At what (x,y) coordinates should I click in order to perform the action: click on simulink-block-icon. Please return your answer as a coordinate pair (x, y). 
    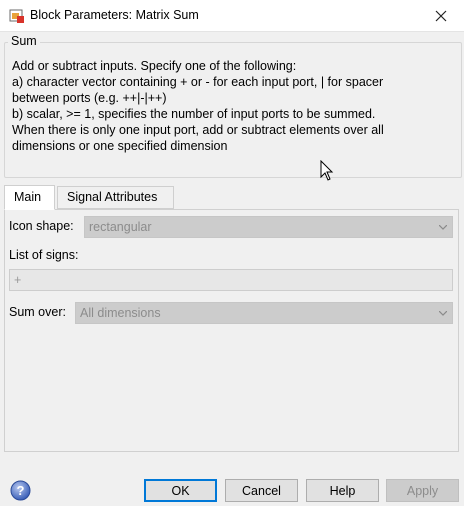
    Looking at the image, I should click on (16, 16).